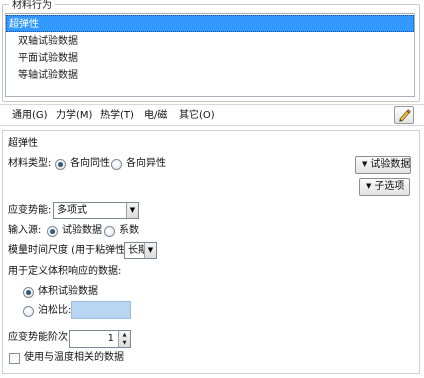  What do you see at coordinates (52, 231) in the screenshot?
I see `radio-test-data` at bounding box center [52, 231].